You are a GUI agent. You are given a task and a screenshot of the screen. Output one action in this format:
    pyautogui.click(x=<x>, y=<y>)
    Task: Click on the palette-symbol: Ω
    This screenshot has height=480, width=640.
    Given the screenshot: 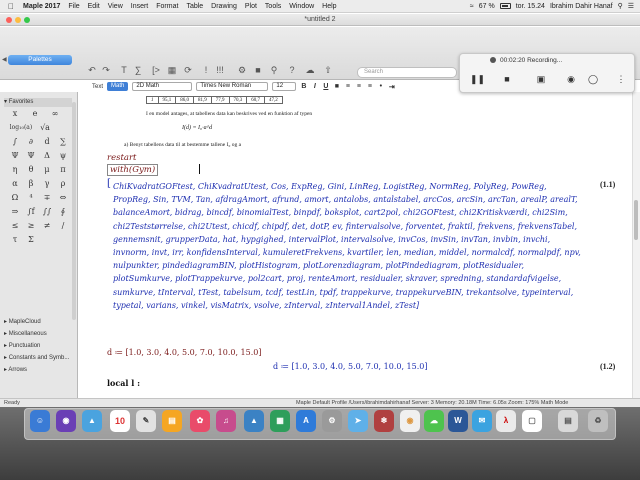 What is the action you would take?
    pyautogui.click(x=15, y=197)
    